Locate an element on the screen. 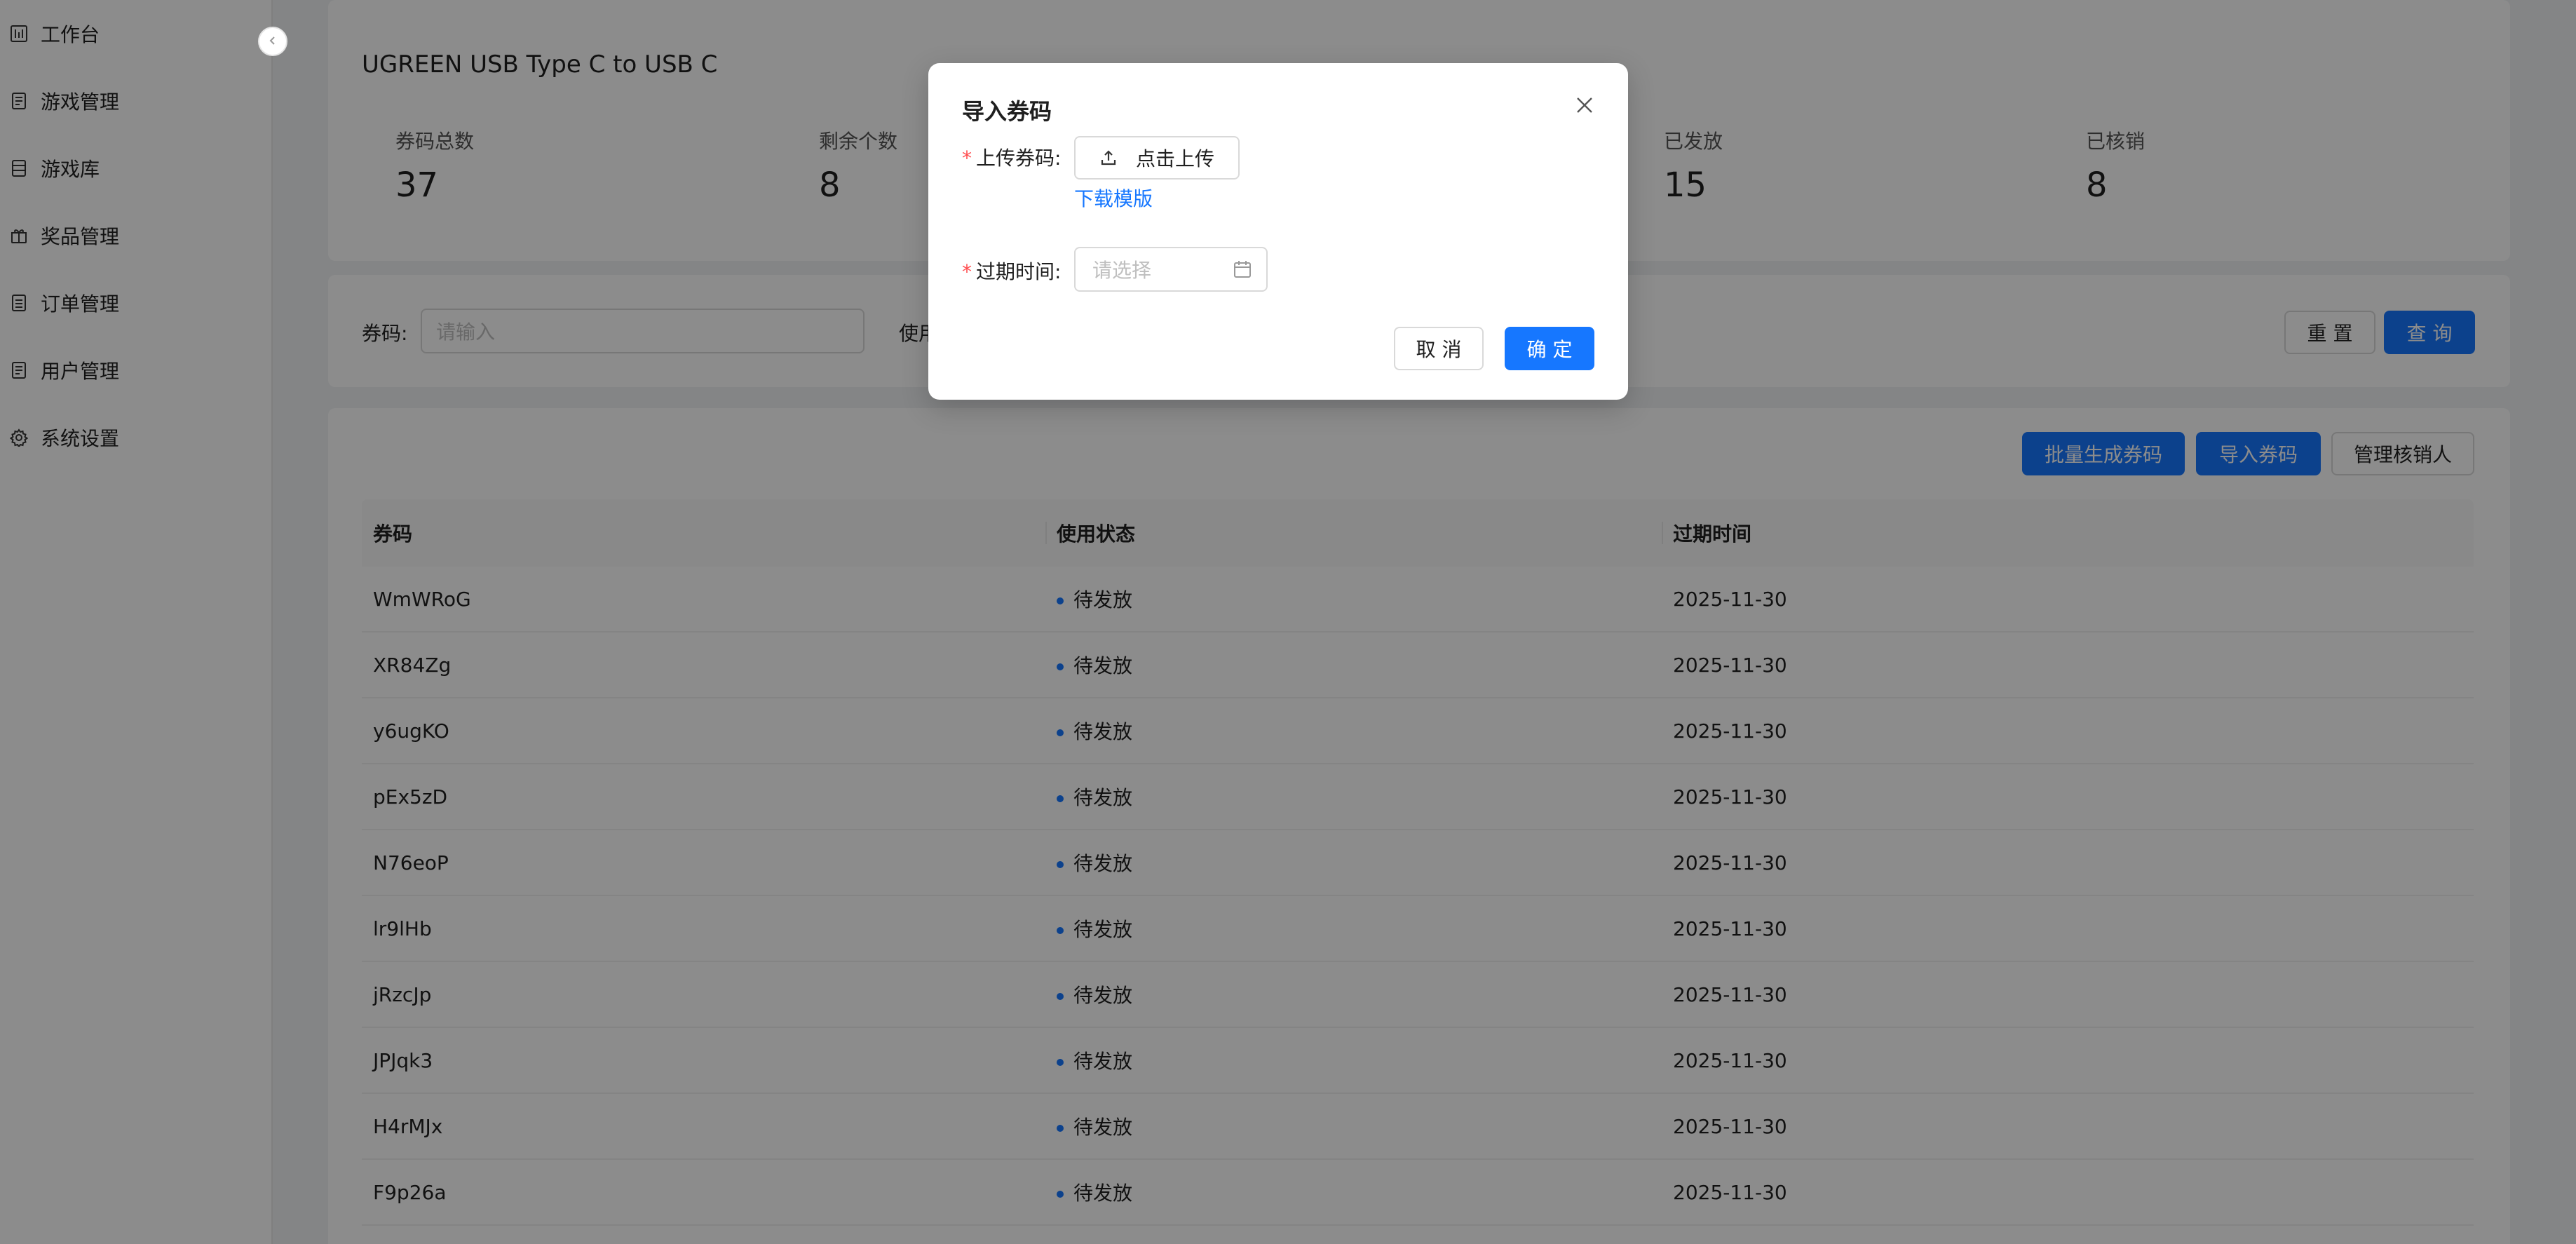 Image resolution: width=2576 pixels, height=1244 pixels. close-icon is located at coordinates (1584, 106).